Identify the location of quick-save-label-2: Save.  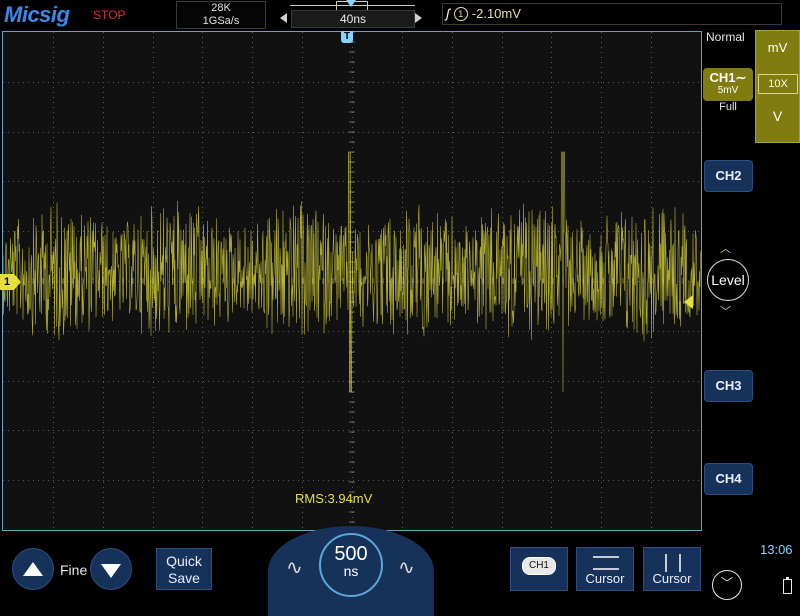
(184, 578).